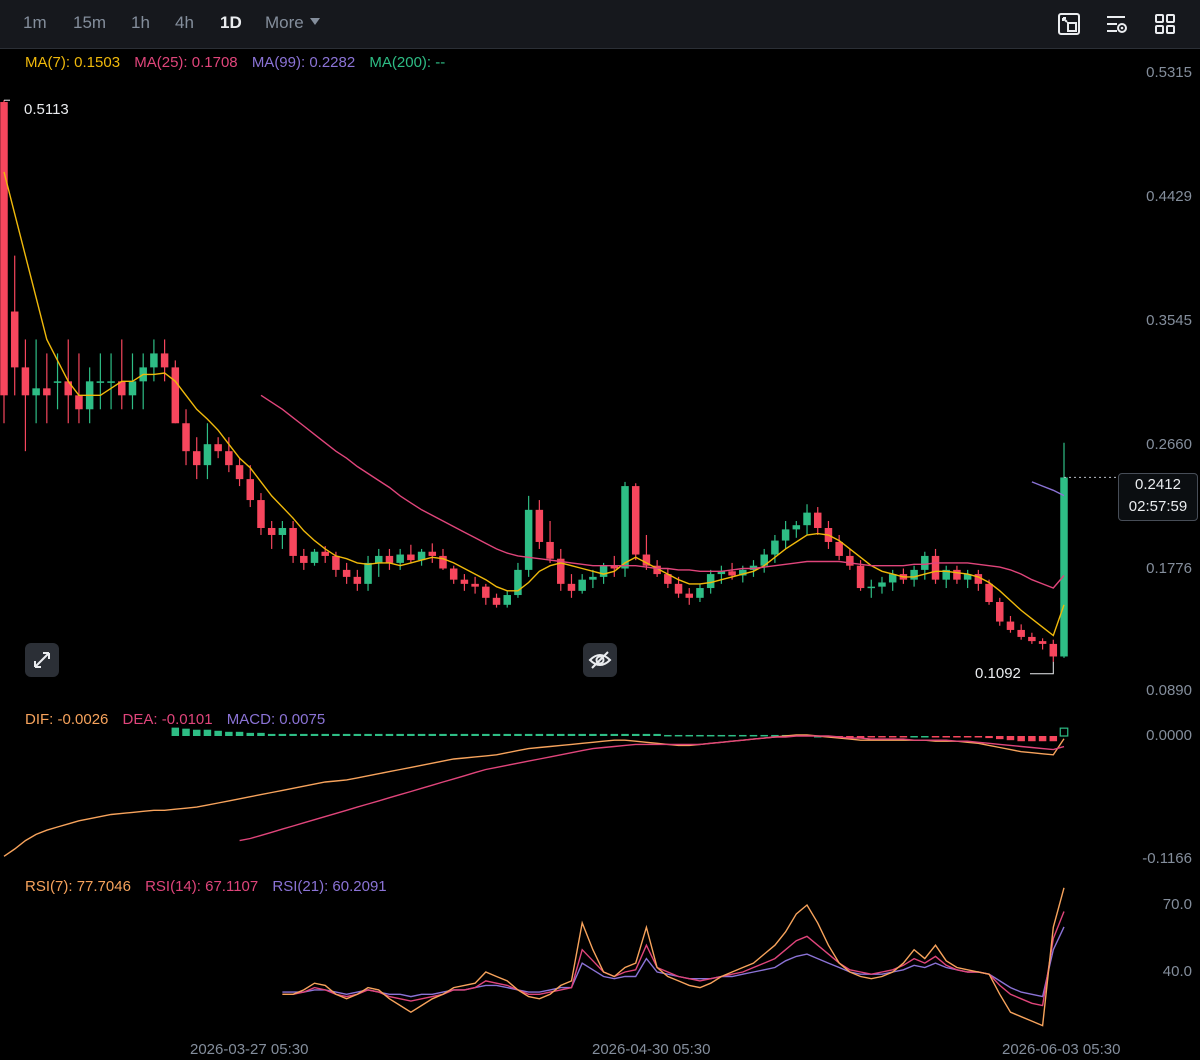  Describe the element at coordinates (1169, 690) in the screenshot. I see `price-axis-tick: 0.0890` at that location.